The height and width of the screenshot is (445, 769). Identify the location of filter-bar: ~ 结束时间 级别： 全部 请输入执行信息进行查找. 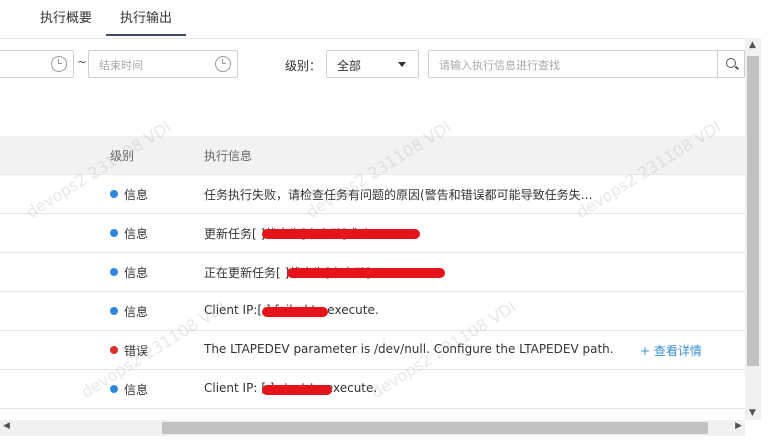
(372, 65).